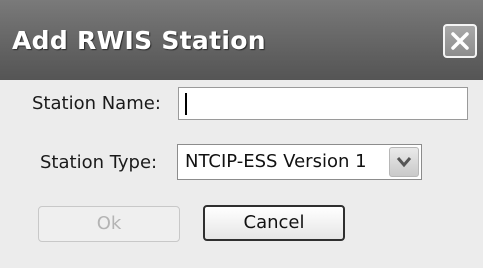 This screenshot has height=268, width=483. What do you see at coordinates (186, 104) in the screenshot?
I see `text-caret` at bounding box center [186, 104].